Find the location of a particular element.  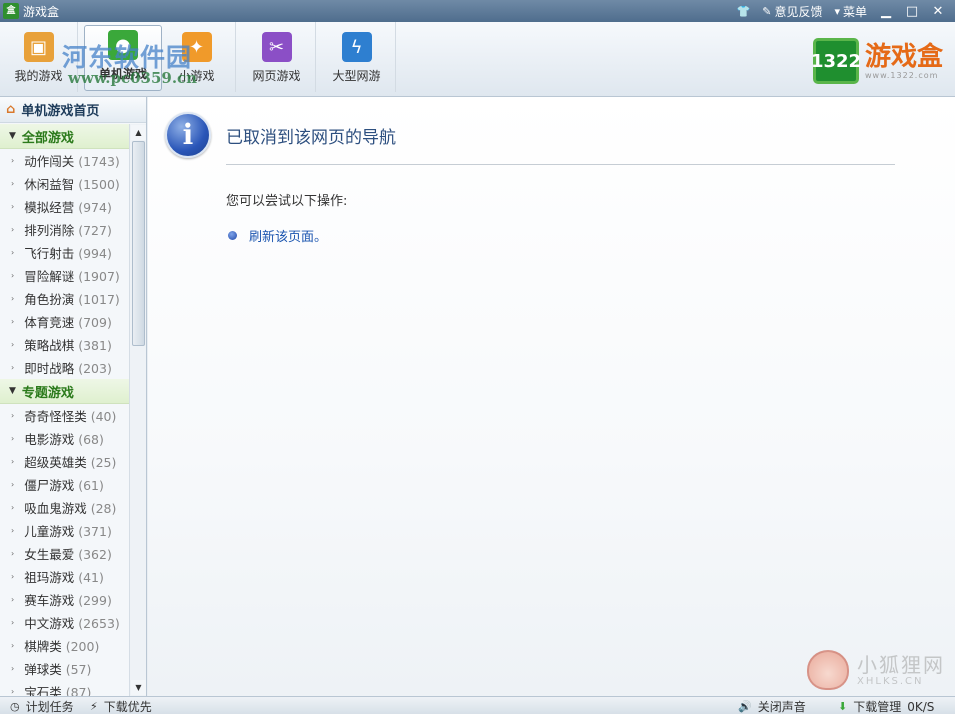

close-button: ✕ is located at coordinates (938, 11).